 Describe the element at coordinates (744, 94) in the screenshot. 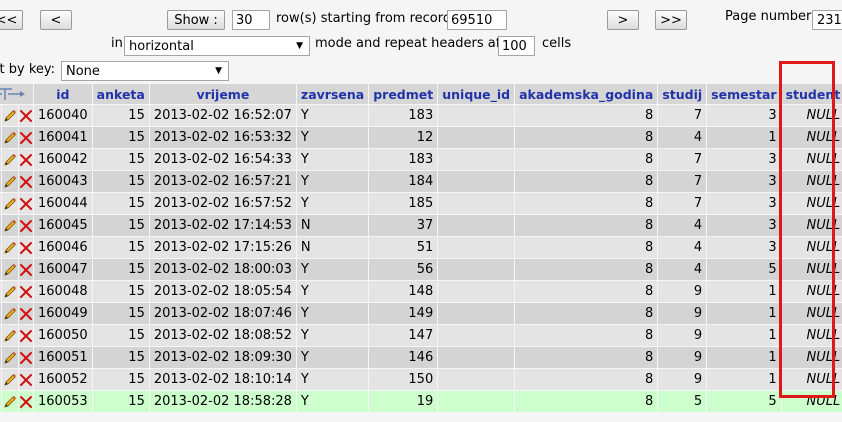

I see `column-header-semestar: semestar` at that location.